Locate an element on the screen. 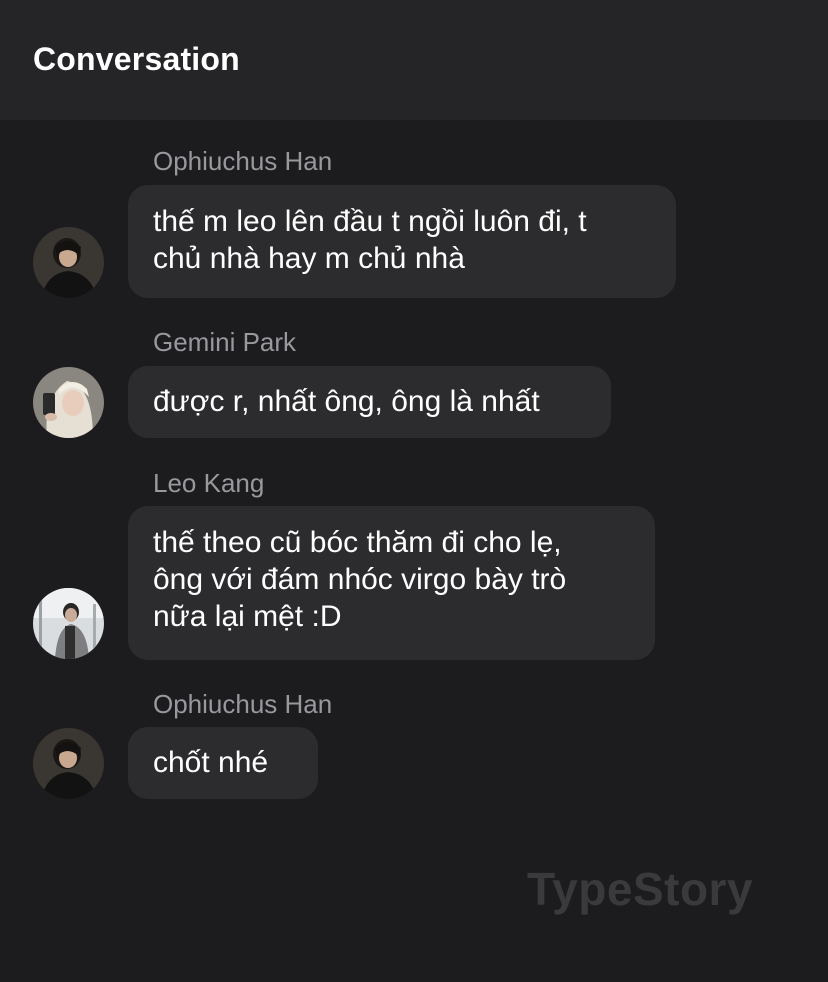 This screenshot has height=982, width=828. conversation-header: Conversation is located at coordinates (414, 60).